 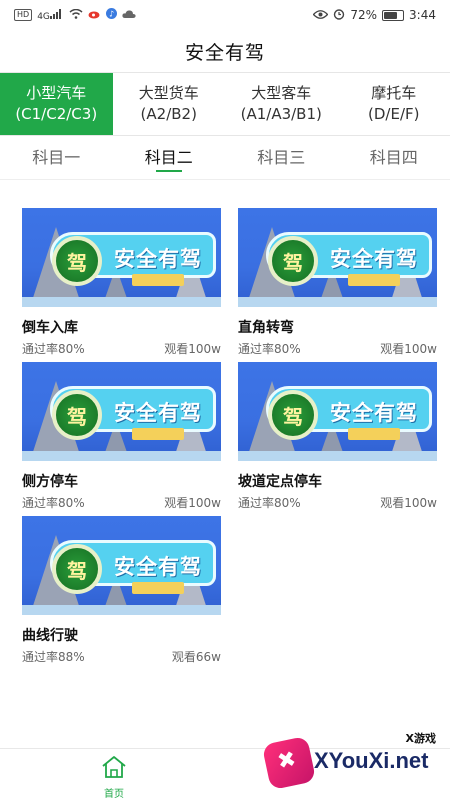 I want to click on tab-license-code: (A2/B2), so click(x=168, y=114).